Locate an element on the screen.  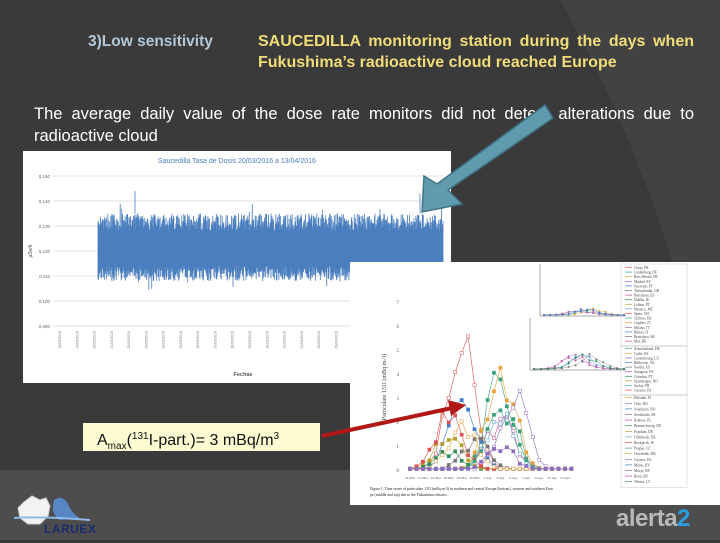
x-axis-label: Fechas is located at coordinates (243, 375).